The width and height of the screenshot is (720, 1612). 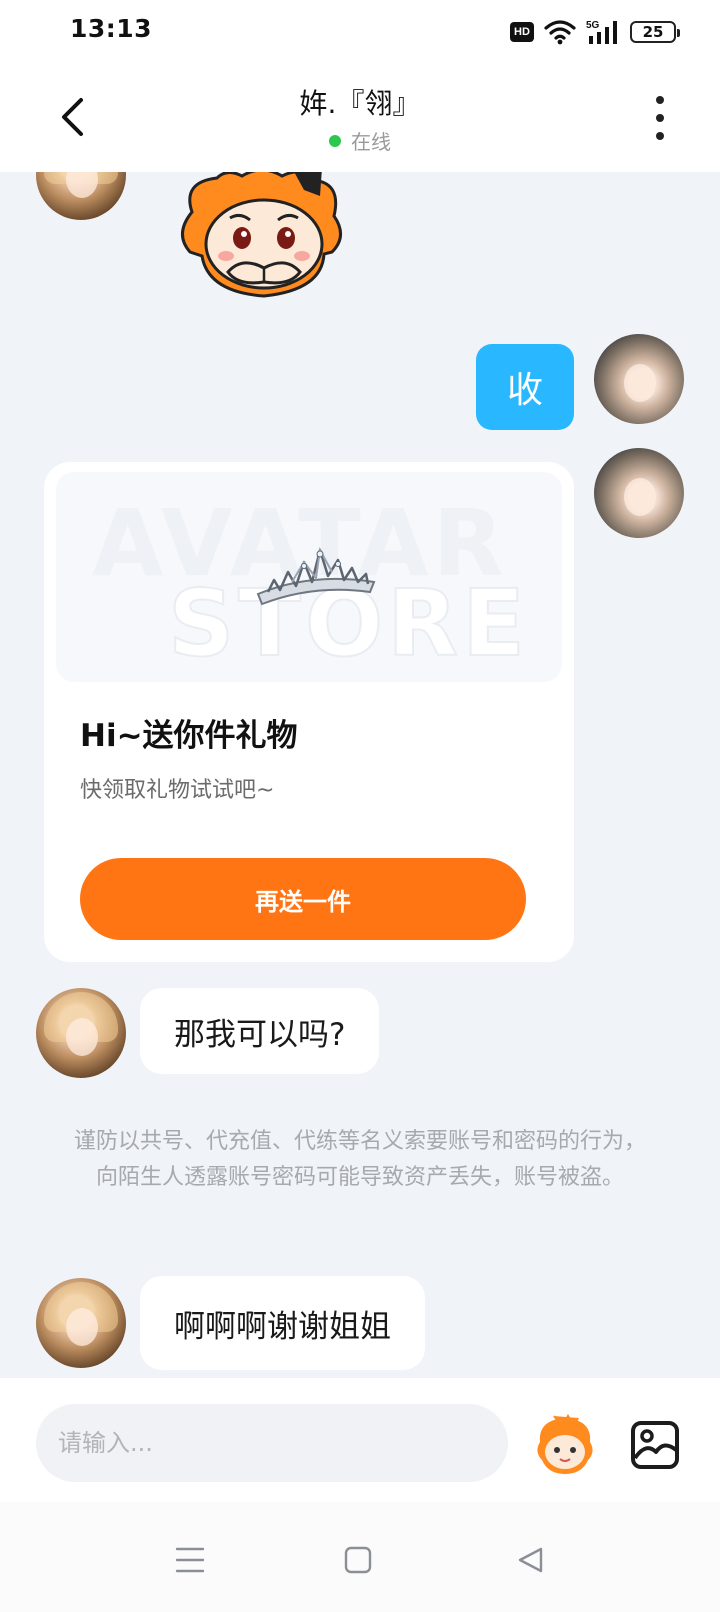 I want to click on recent-apps-button, so click(x=190, y=1560).